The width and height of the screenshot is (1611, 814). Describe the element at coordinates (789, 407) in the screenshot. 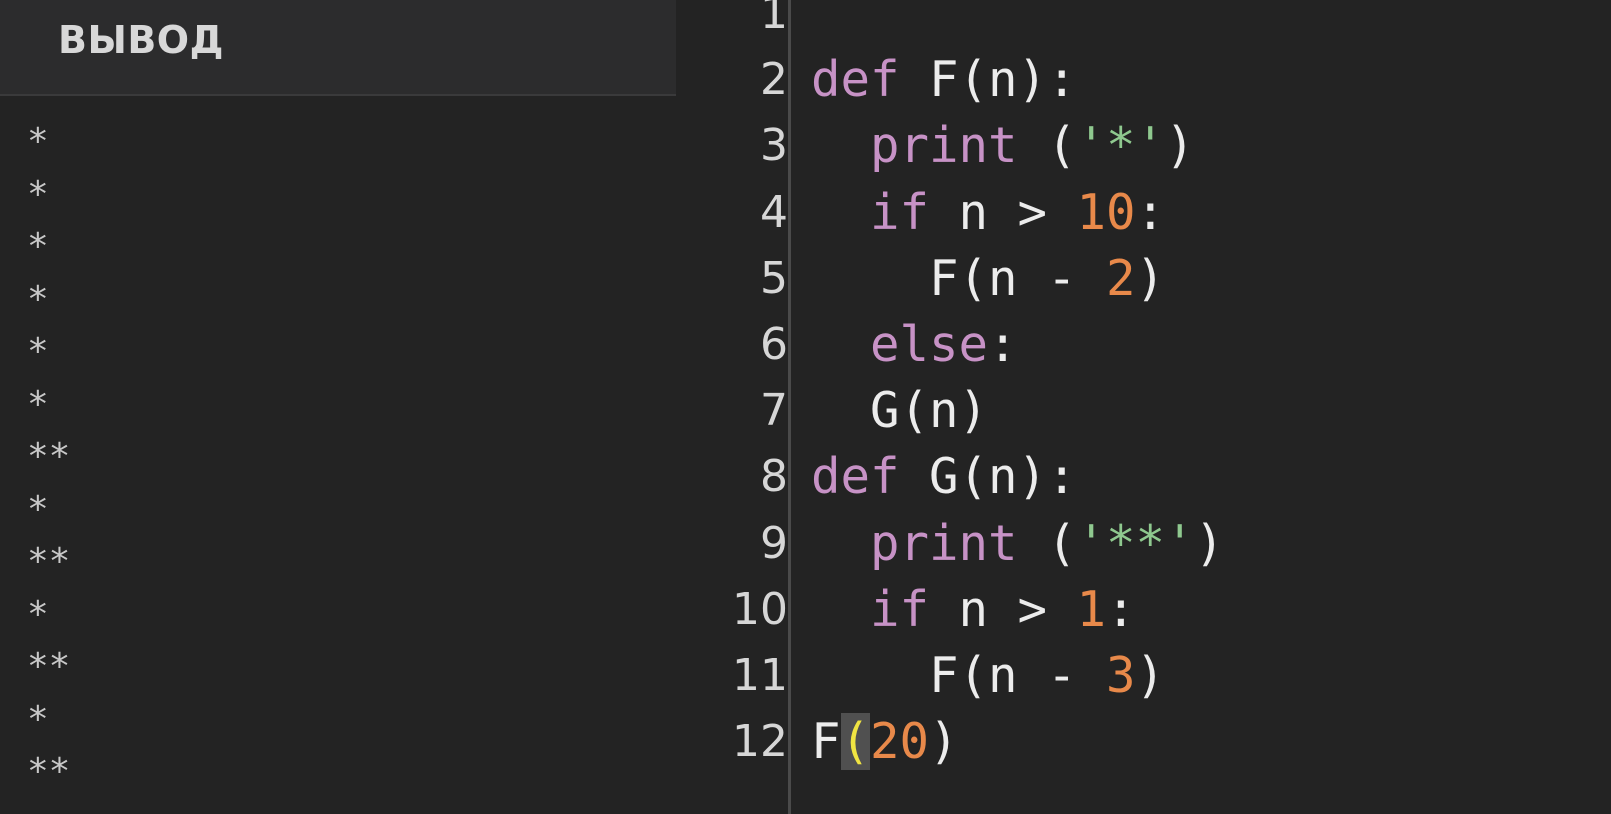

I see `gutter-divider` at that location.